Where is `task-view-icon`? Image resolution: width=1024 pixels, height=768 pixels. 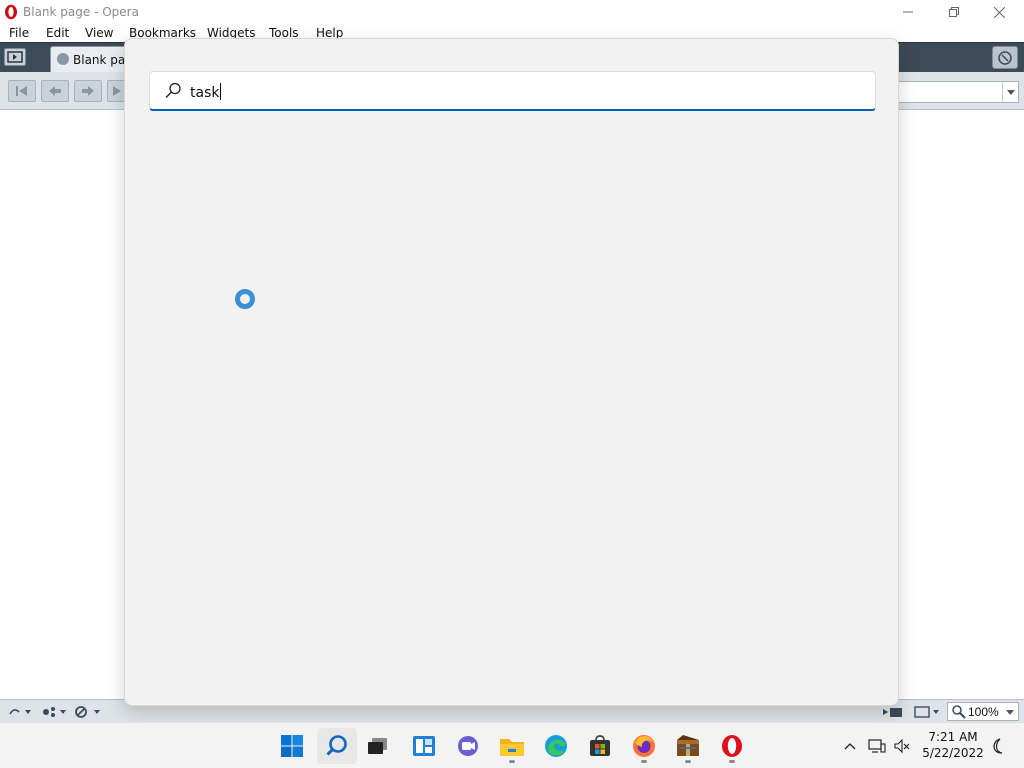 task-view-icon is located at coordinates (377, 746).